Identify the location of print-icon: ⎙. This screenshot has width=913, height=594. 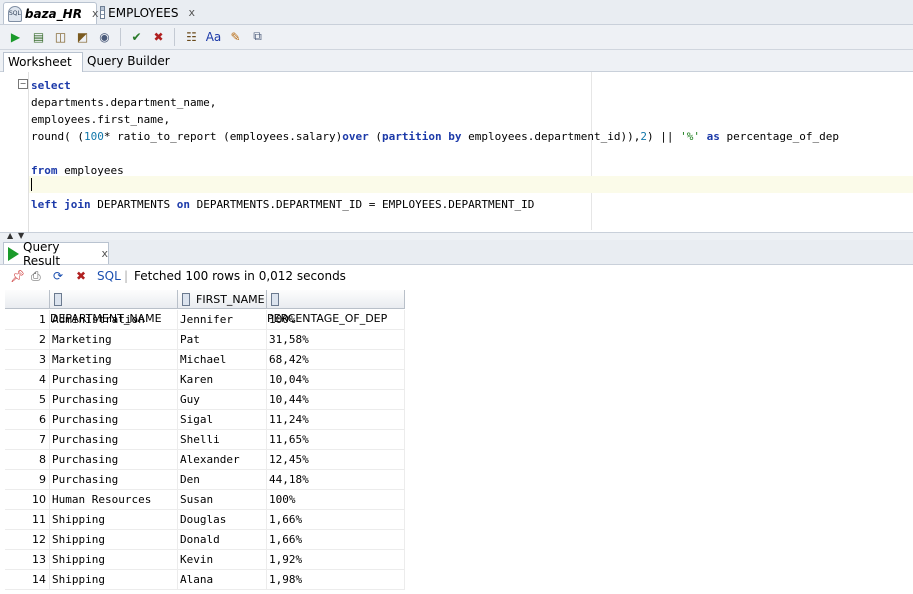
(36, 276).